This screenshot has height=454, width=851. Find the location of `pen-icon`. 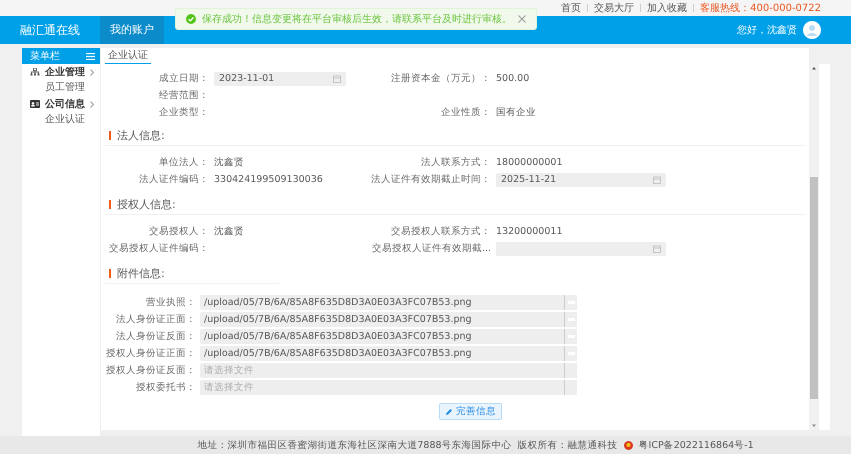

pen-icon is located at coordinates (449, 412).